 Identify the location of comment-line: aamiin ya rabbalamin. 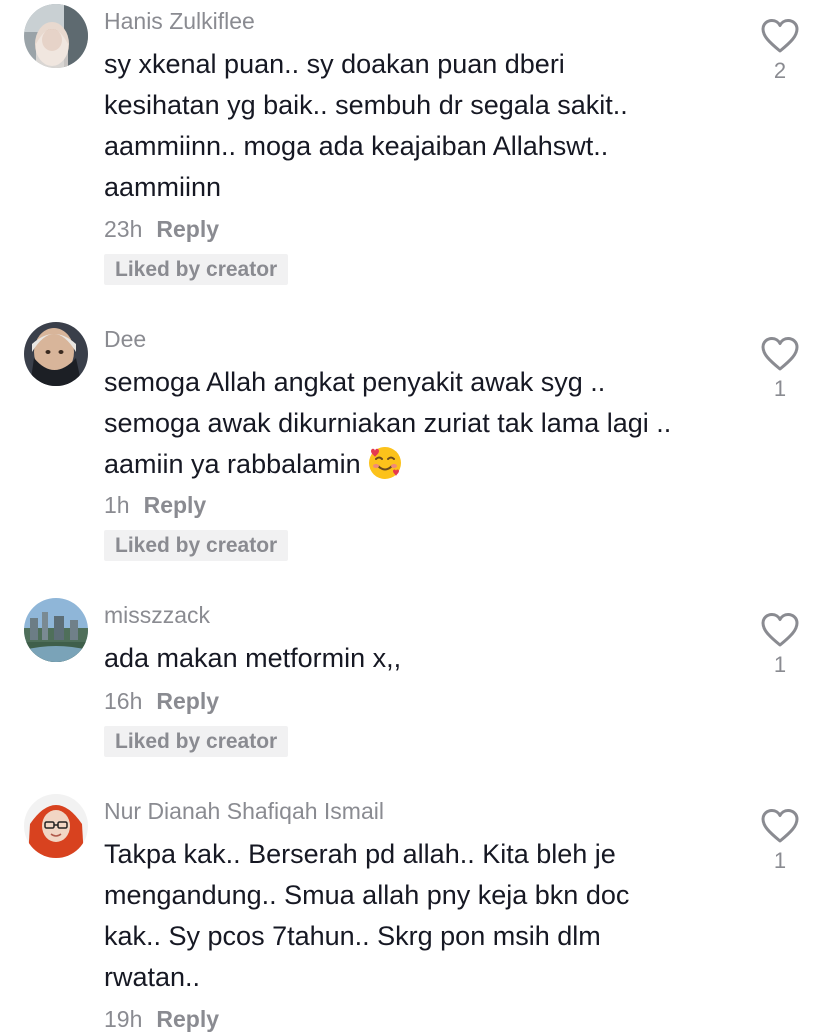
(424, 464).